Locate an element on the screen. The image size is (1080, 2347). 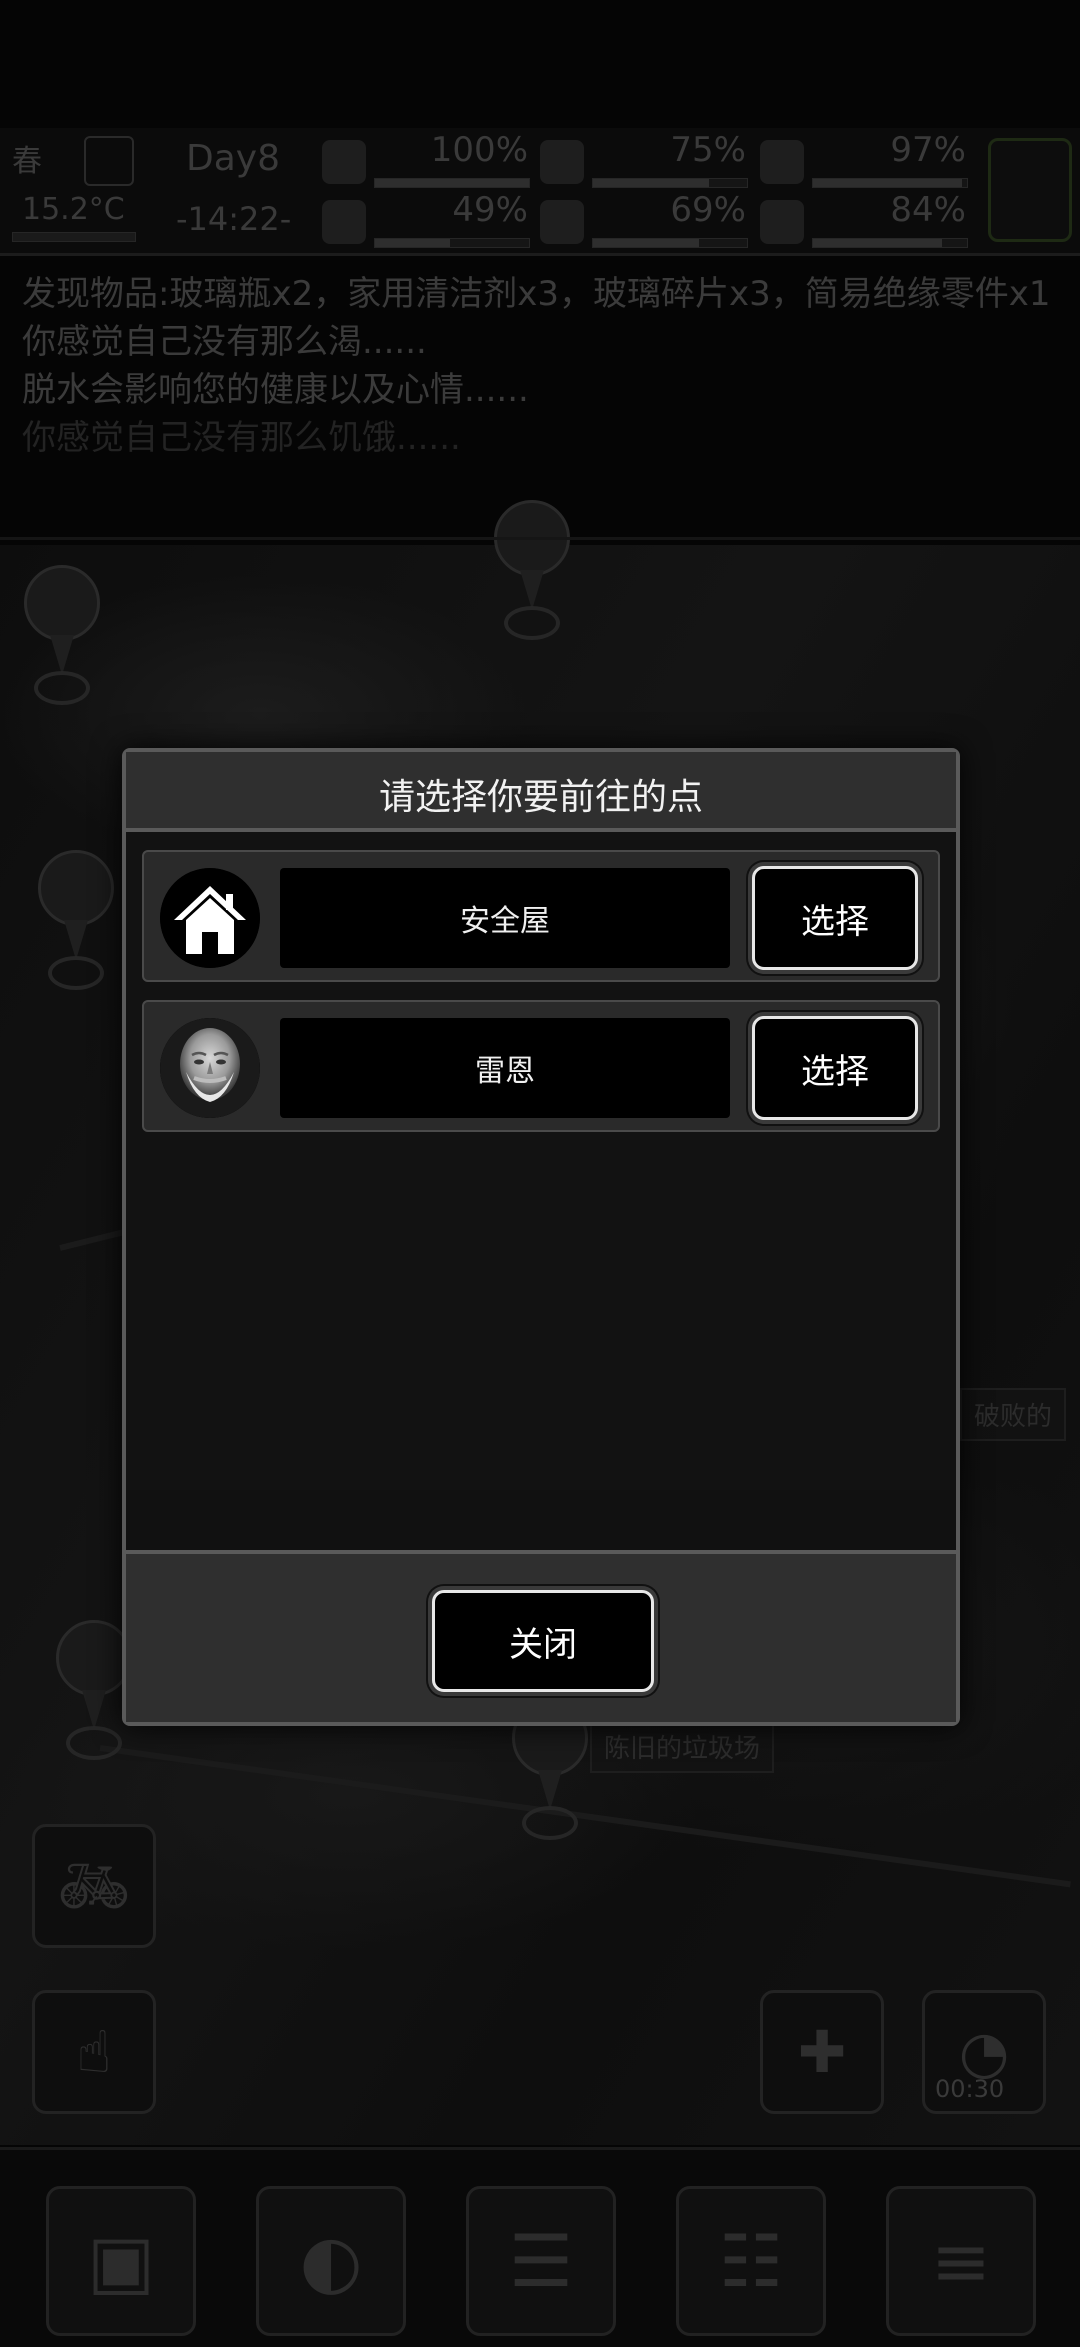
map-location-label: 陈旧的垃圾场 is located at coordinates (682, 1746).